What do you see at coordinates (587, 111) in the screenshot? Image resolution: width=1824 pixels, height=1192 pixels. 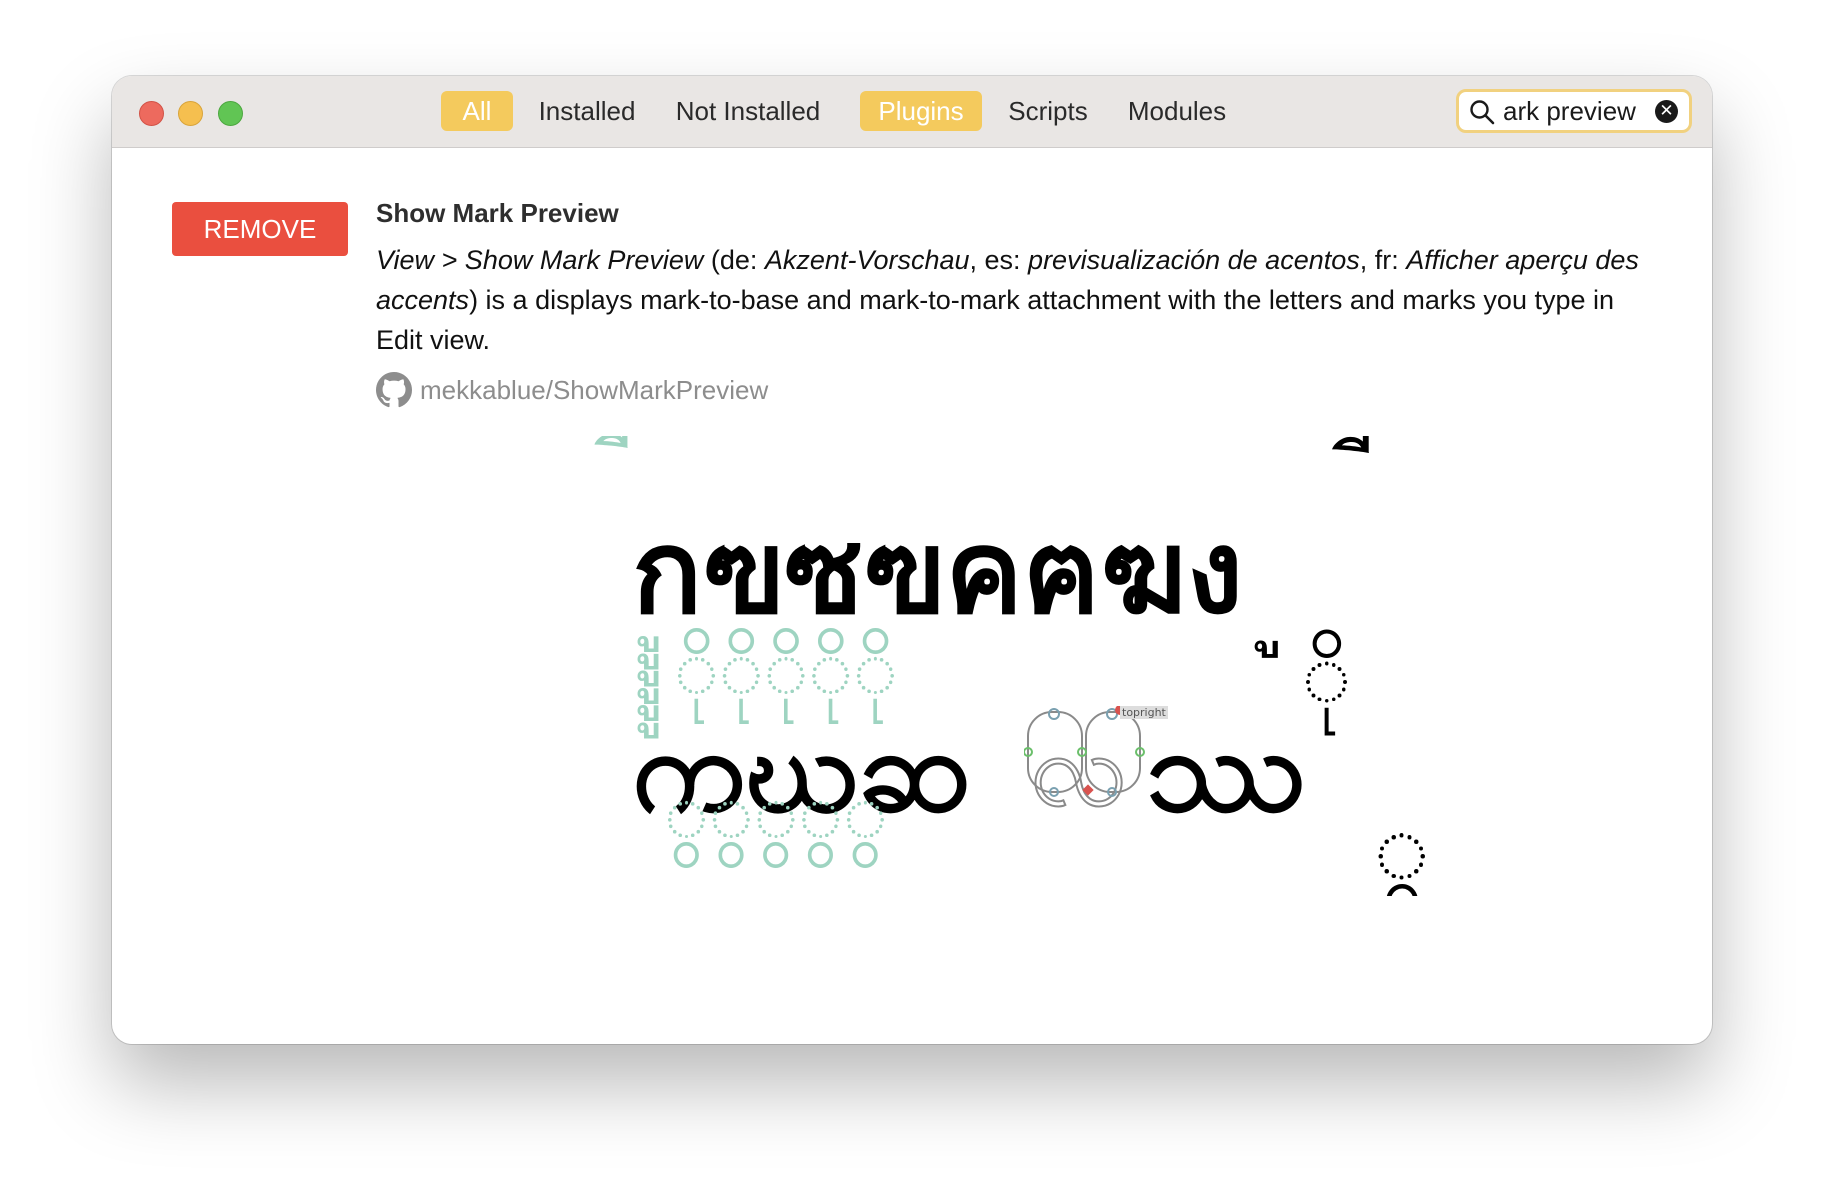 I see `tab-installed: Installed` at bounding box center [587, 111].